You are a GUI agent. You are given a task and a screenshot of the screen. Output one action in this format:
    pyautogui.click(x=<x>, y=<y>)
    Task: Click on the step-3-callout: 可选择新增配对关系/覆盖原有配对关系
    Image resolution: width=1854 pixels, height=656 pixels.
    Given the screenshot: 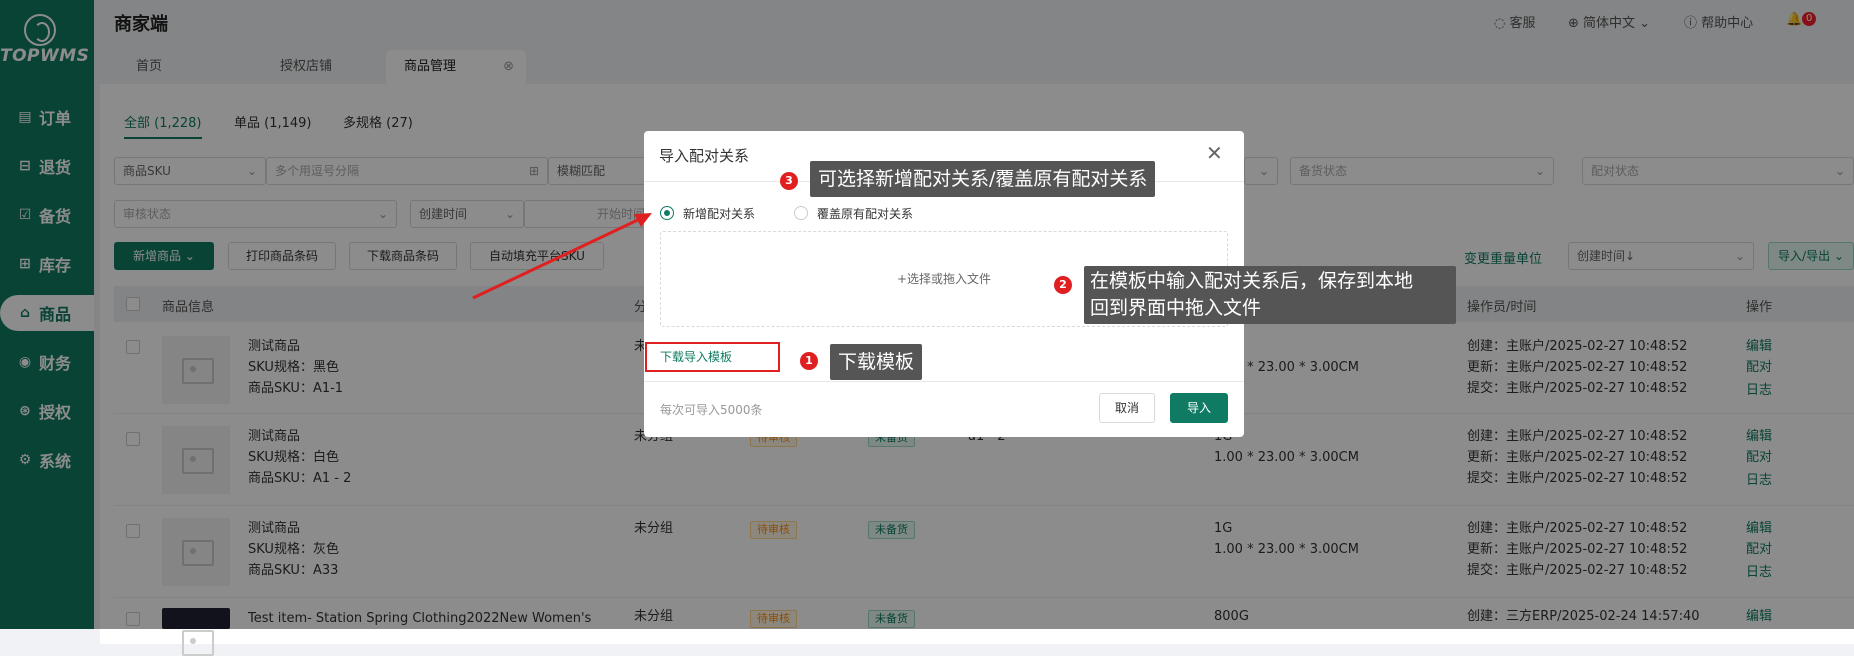 What is the action you would take?
    pyautogui.click(x=983, y=179)
    